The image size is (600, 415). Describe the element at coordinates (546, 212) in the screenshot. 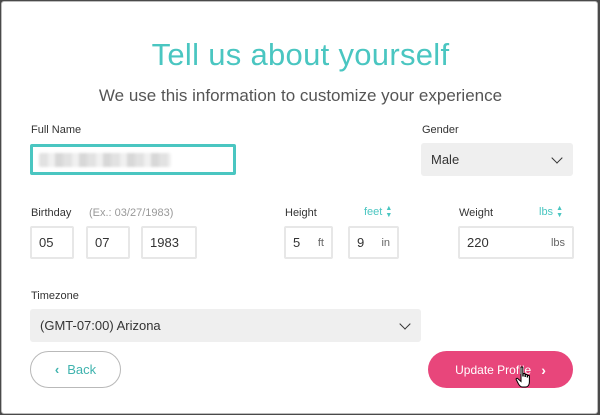

I see `weight-unit-value: lbs` at that location.